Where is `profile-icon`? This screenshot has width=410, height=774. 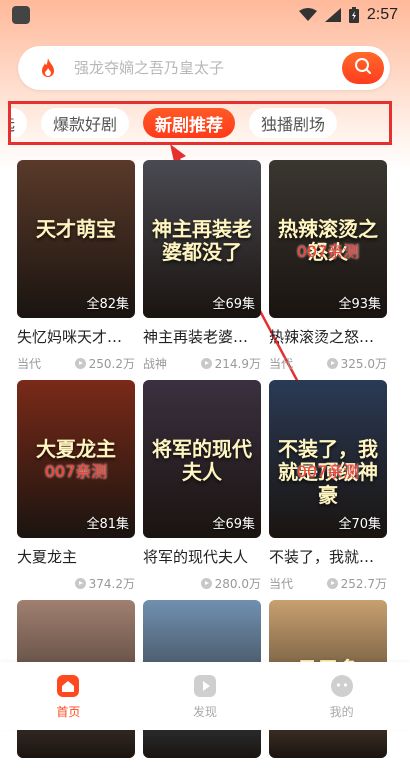 profile-icon is located at coordinates (342, 686).